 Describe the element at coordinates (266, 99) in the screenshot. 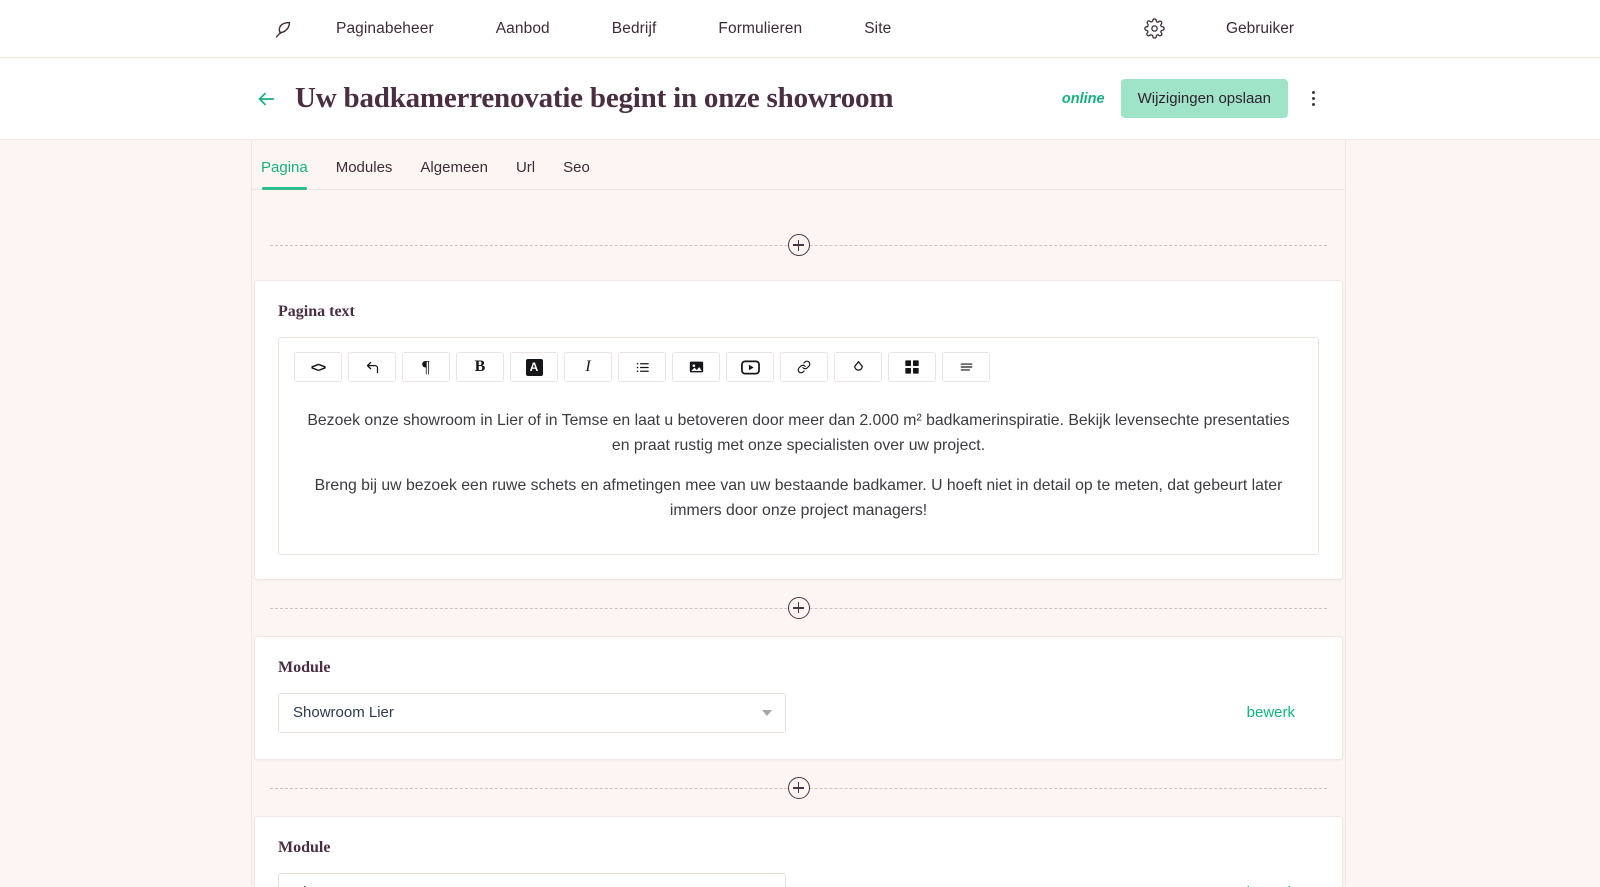

I see `arrow-left-icon` at that location.